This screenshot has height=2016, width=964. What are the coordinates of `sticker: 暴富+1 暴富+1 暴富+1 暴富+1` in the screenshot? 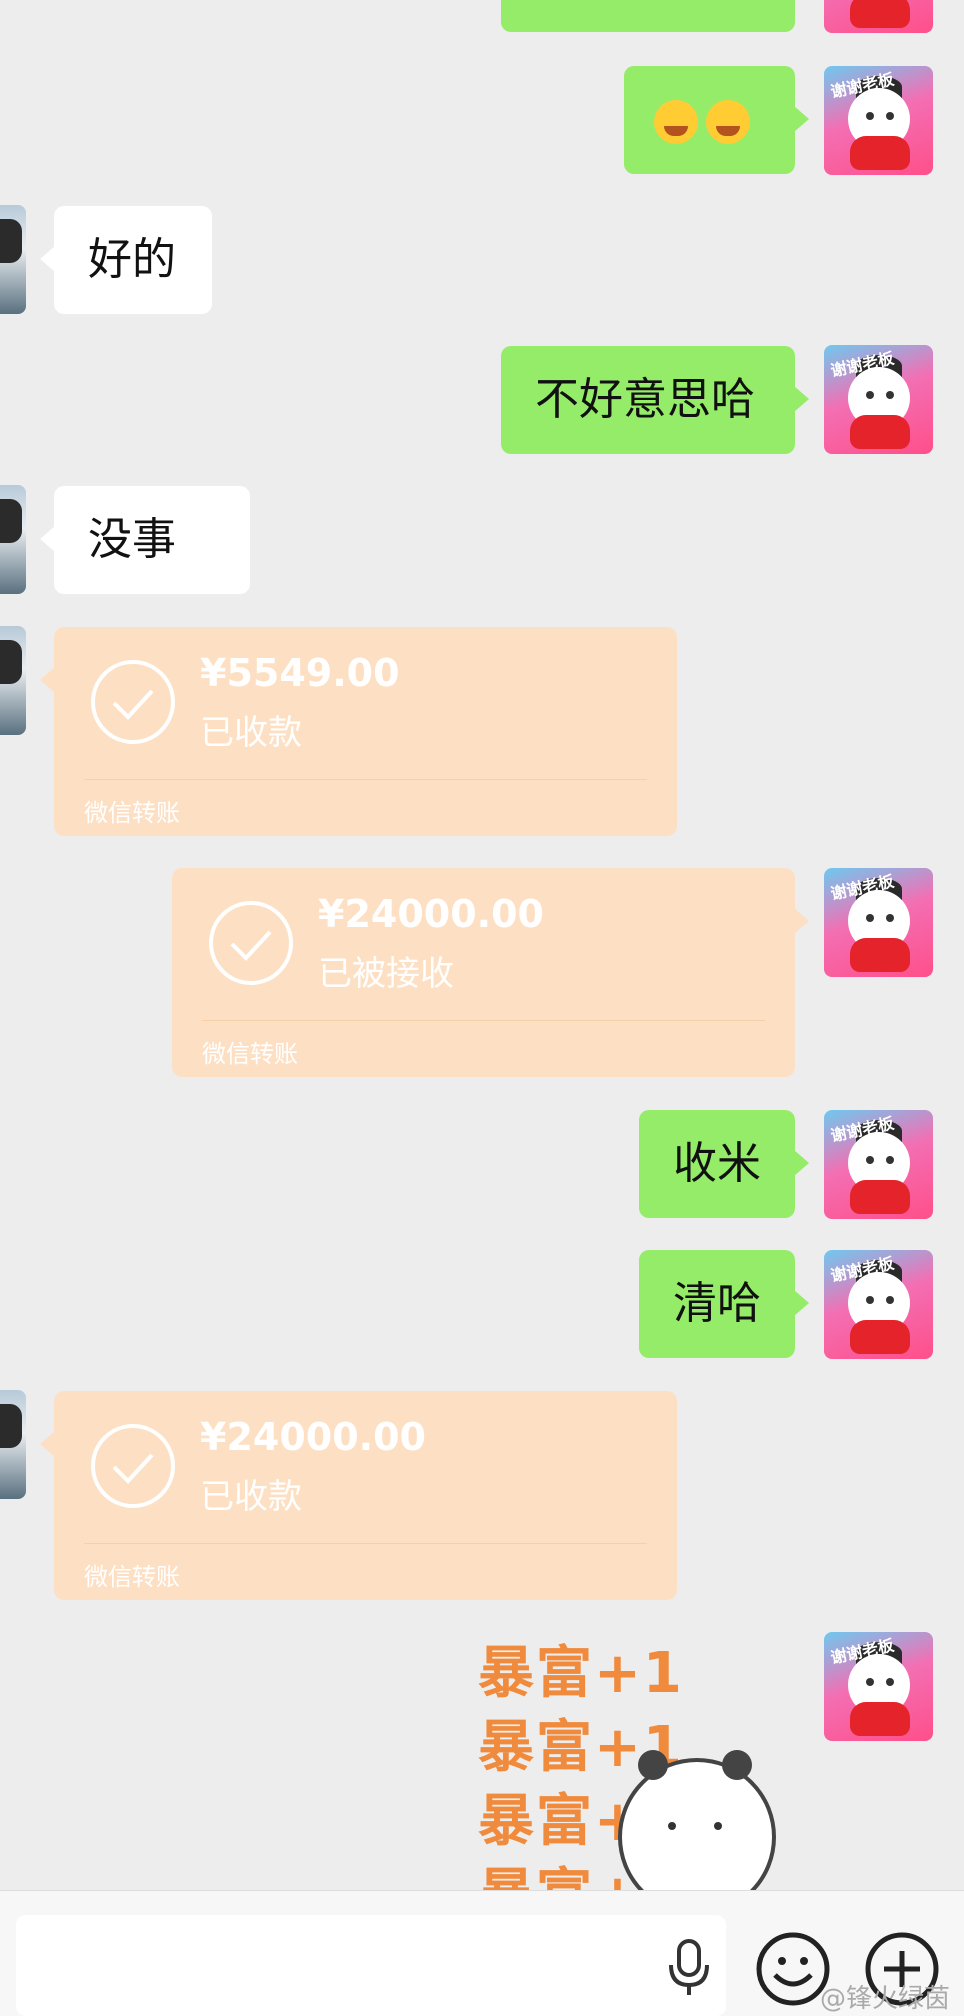 It's located at (648, 1759).